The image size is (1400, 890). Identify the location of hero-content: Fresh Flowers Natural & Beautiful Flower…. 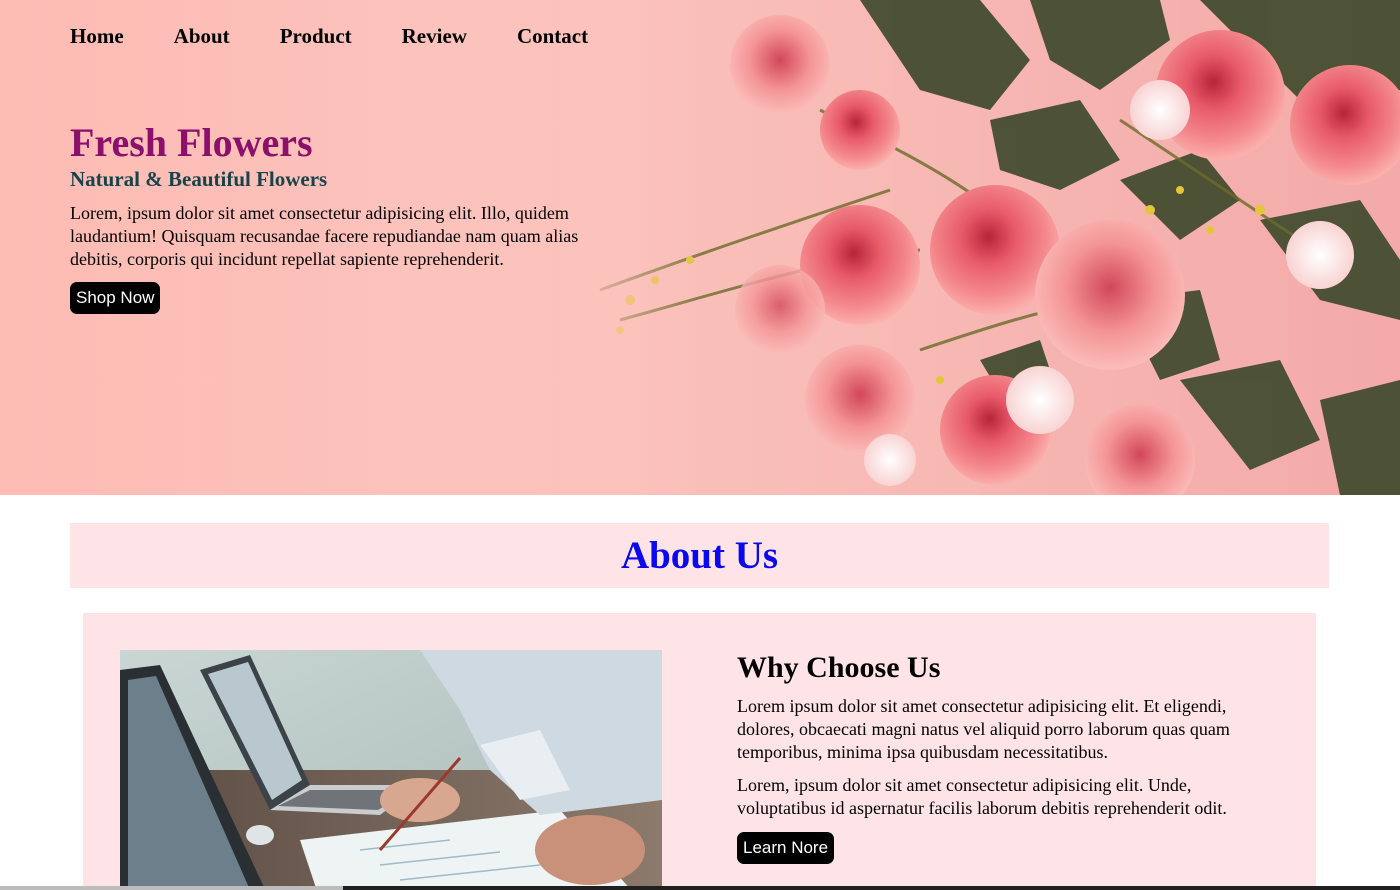
(325, 217).